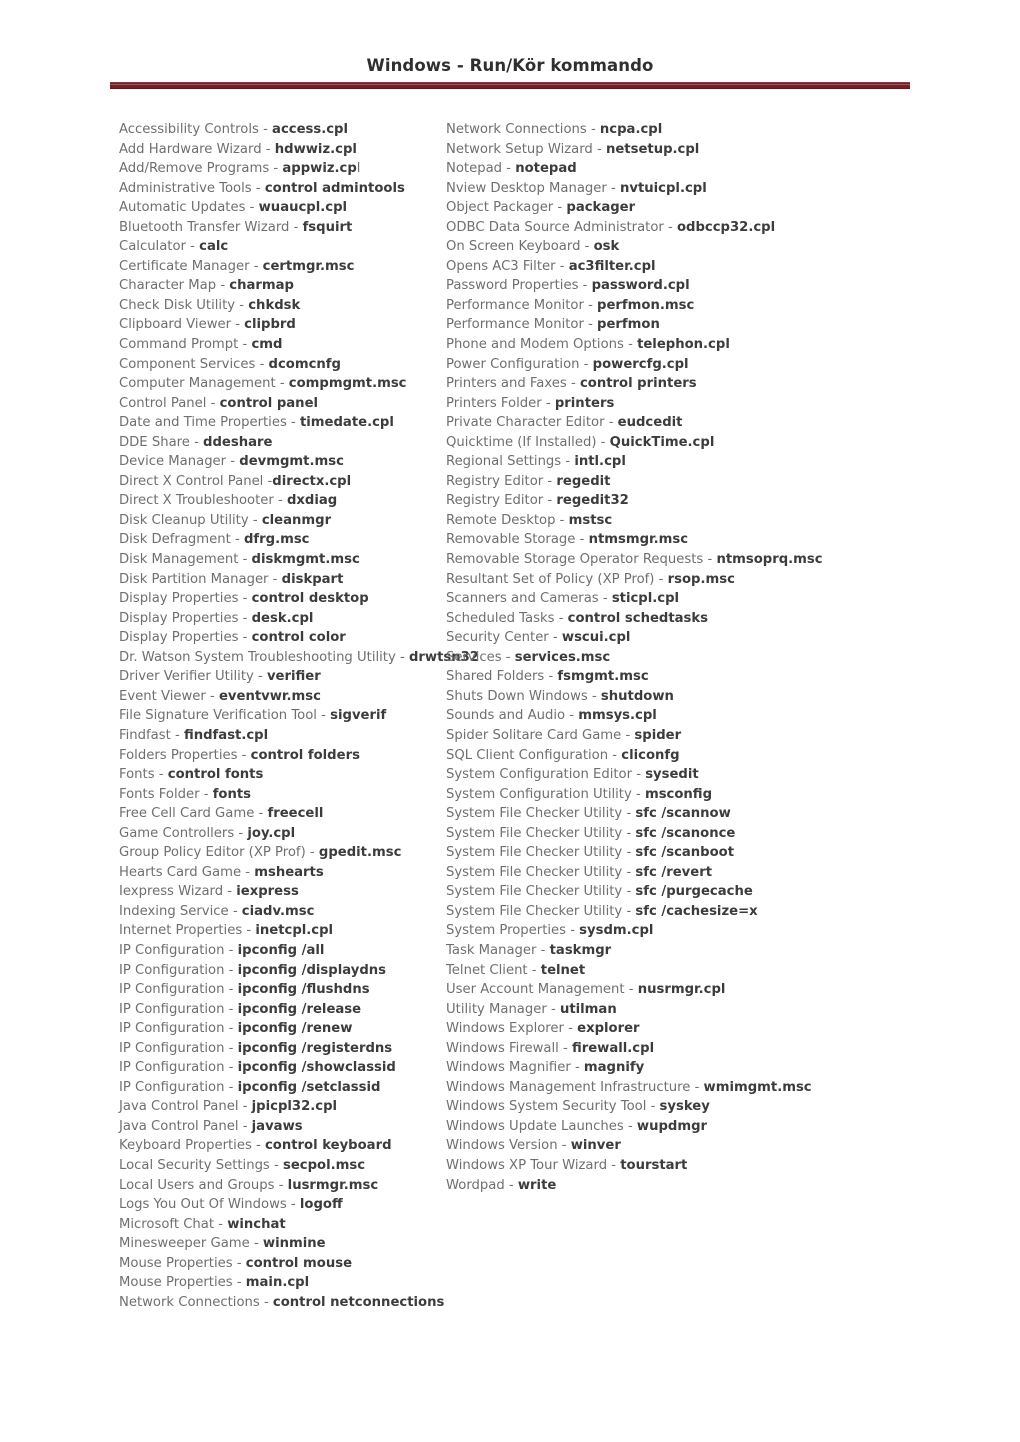 The image size is (1020, 1442). Describe the element at coordinates (180, 872) in the screenshot. I see `command-description: Hearts Card Game` at that location.